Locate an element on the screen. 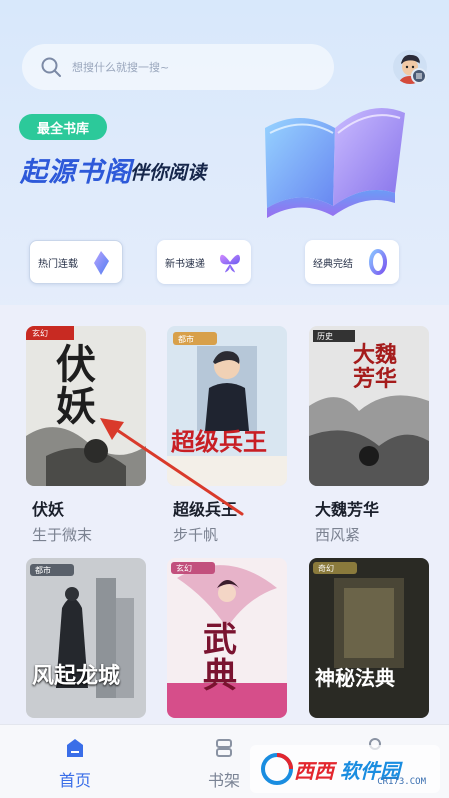 This screenshot has width=449, height=798. shortcut-hot-serial: 热门连载 is located at coordinates (76, 262).